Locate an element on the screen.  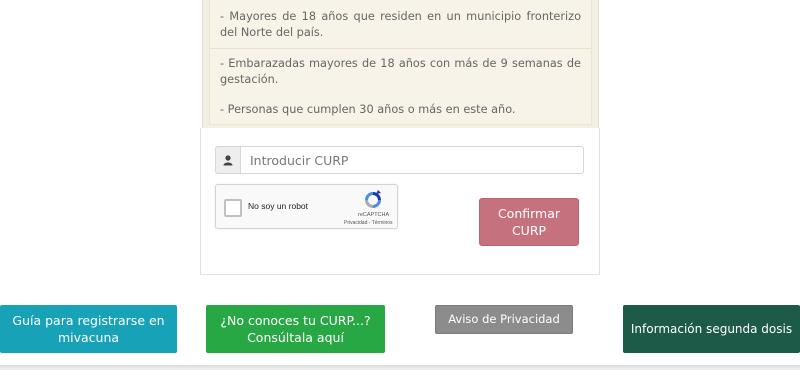
recaptcha-checkbox is located at coordinates (233, 208).